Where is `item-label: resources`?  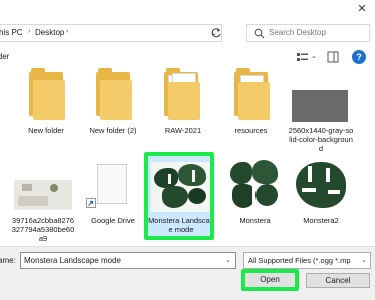
item-label: resources is located at coordinates (251, 130).